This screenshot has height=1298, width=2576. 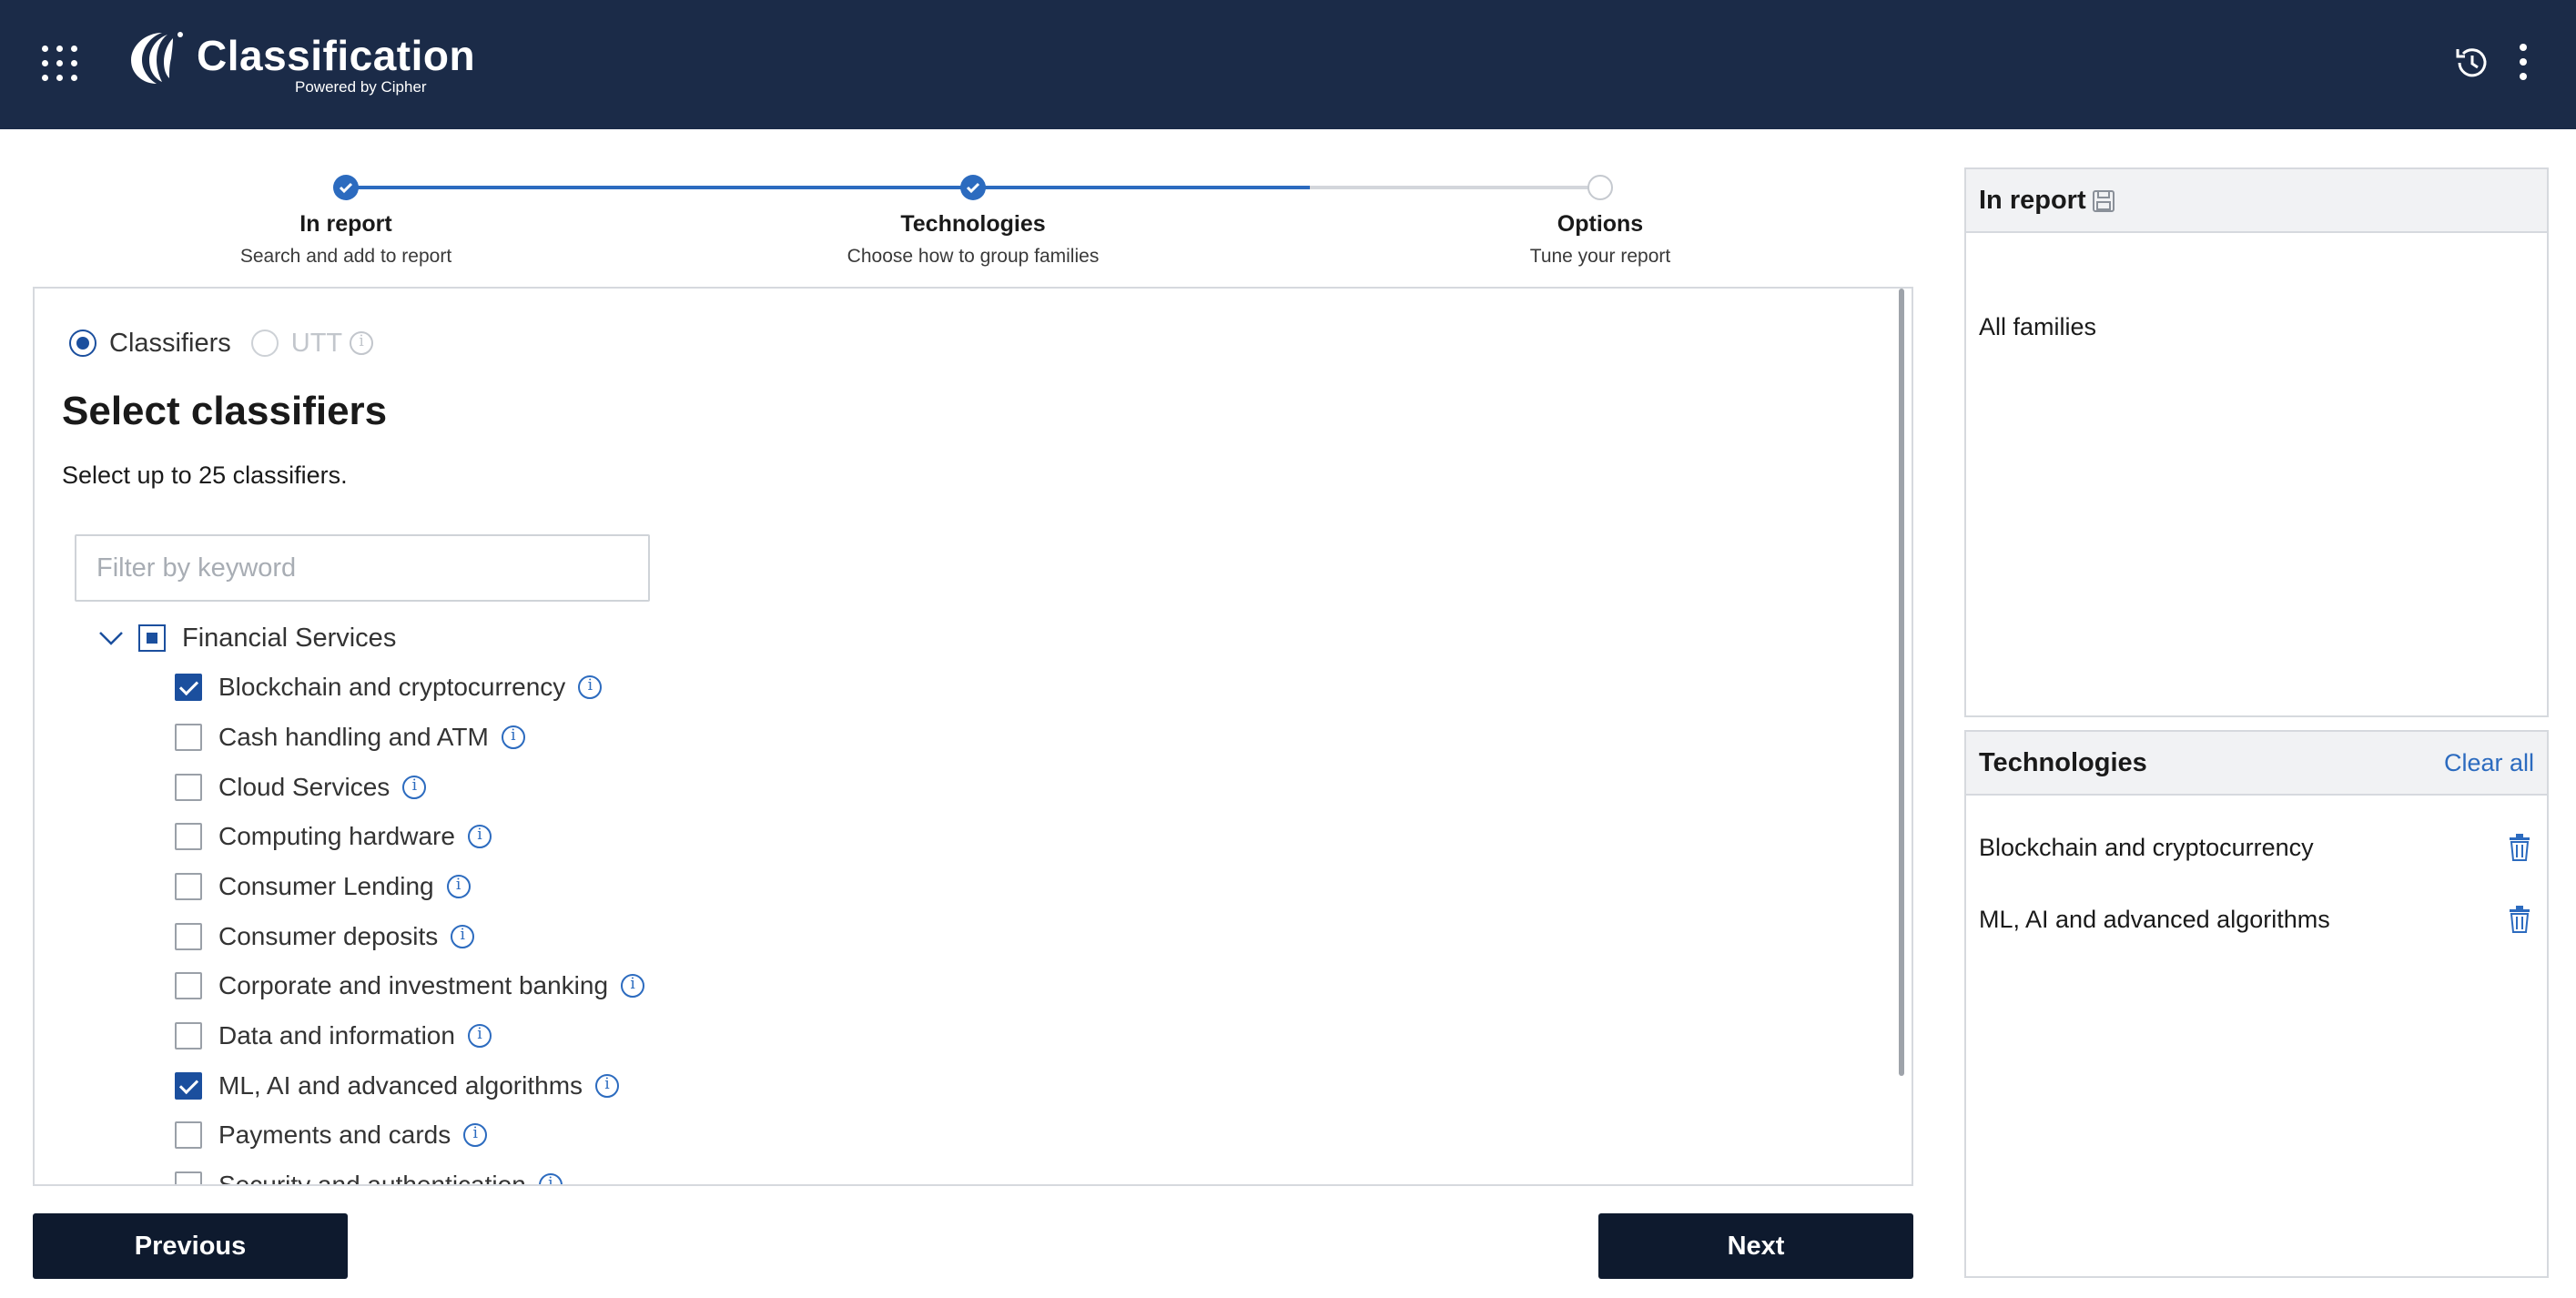 What do you see at coordinates (60, 64) in the screenshot?
I see `apps-grid-icon` at bounding box center [60, 64].